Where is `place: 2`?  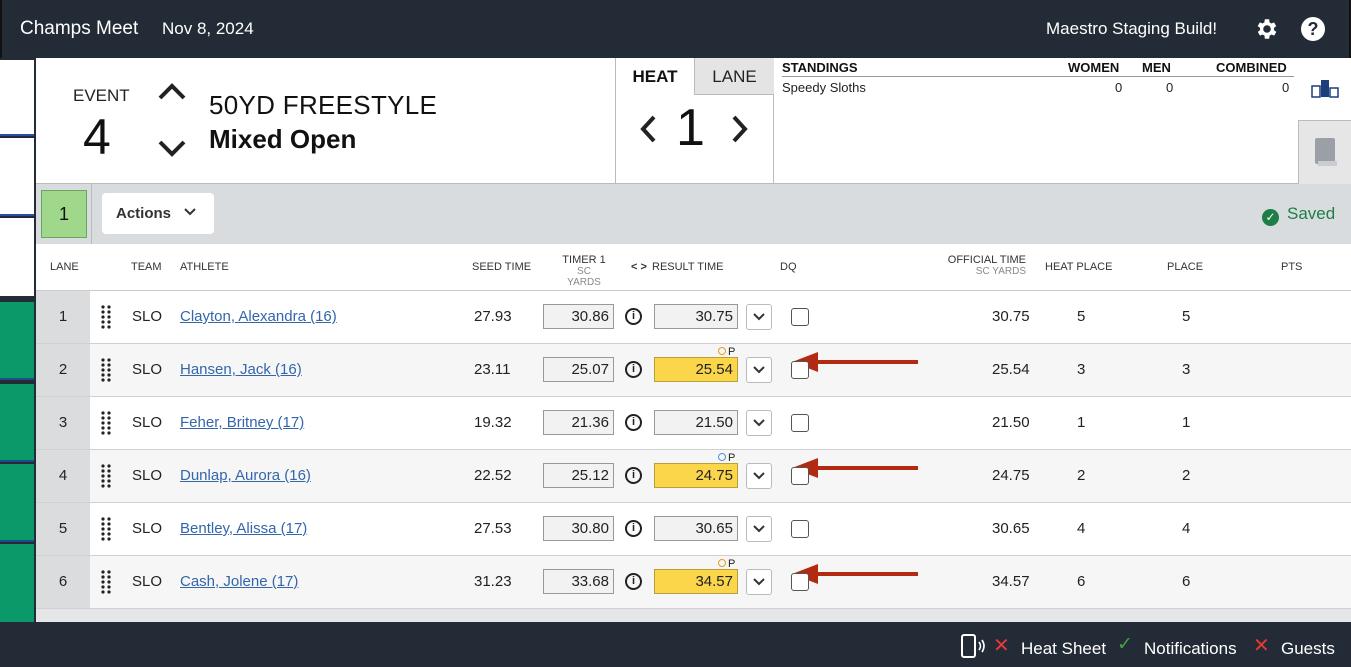 place: 2 is located at coordinates (1186, 475).